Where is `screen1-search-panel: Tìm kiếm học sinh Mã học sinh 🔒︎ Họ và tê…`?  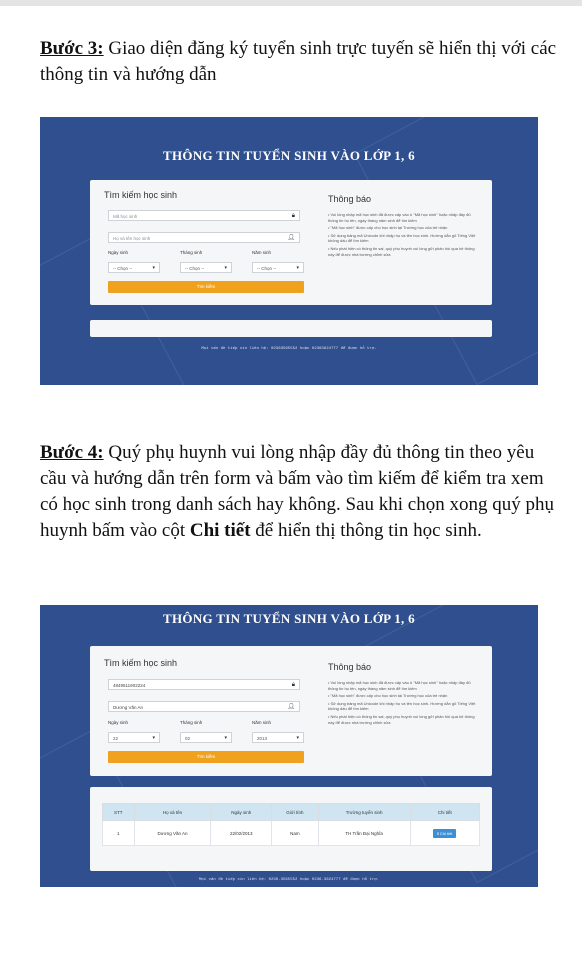 screen1-search-panel: Tìm kiếm học sinh Mã học sinh 🔒︎ Họ và tê… is located at coordinates (291, 242).